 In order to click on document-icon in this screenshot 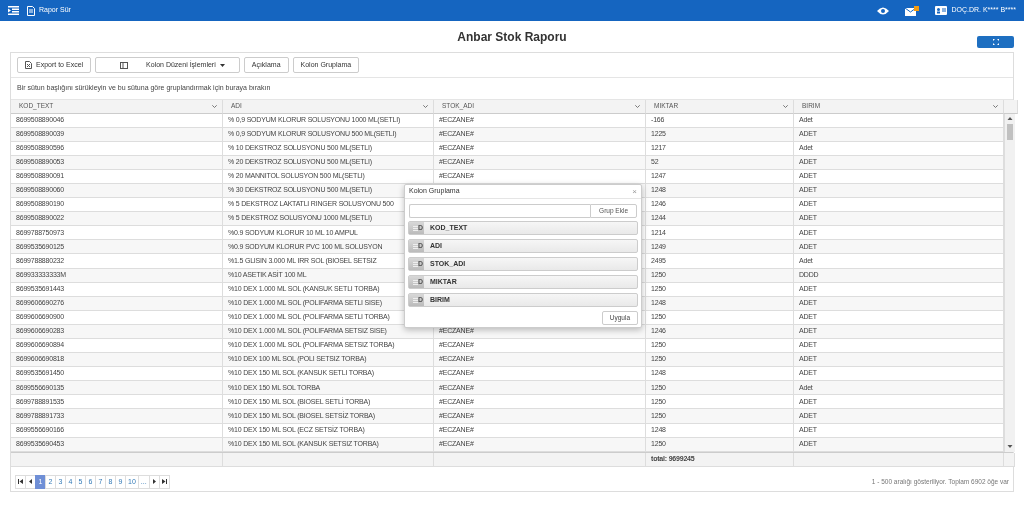, I will do `click(31, 10)`.